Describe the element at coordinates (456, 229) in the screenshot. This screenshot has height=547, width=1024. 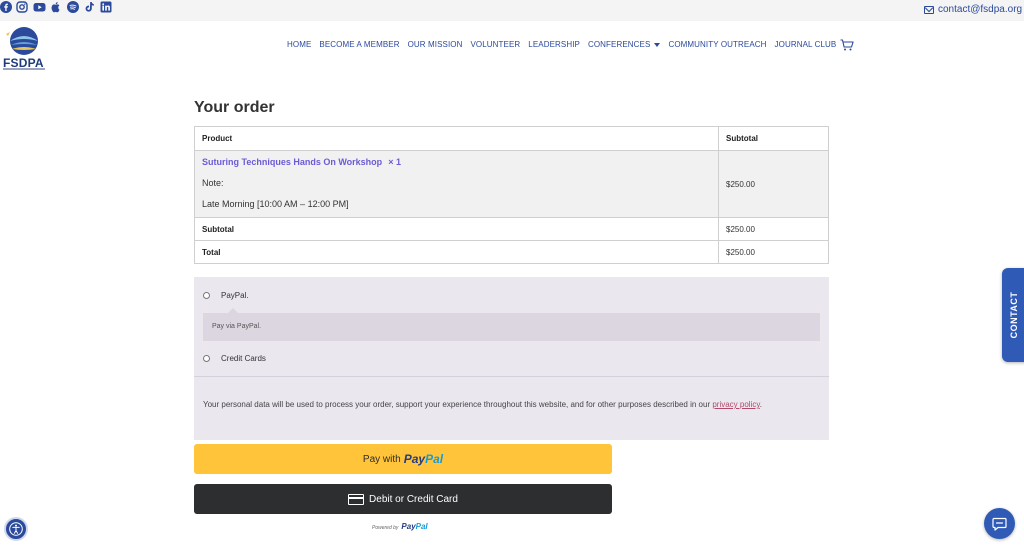
I see `subtotal-label: Subtotal` at that location.